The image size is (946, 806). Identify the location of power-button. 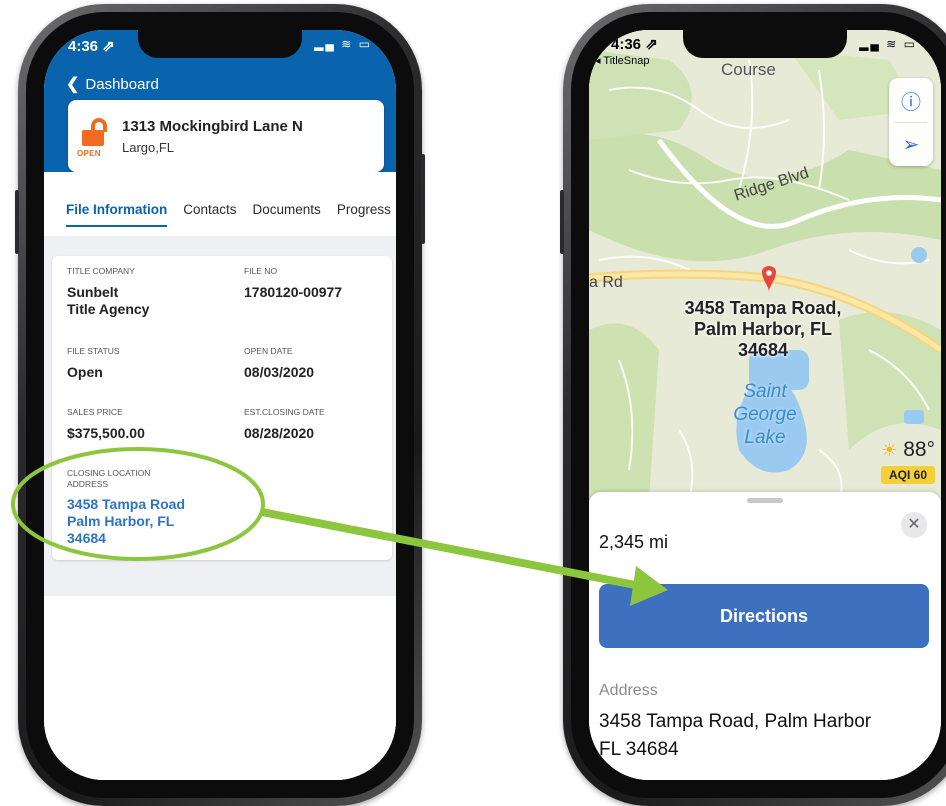
(423, 199).